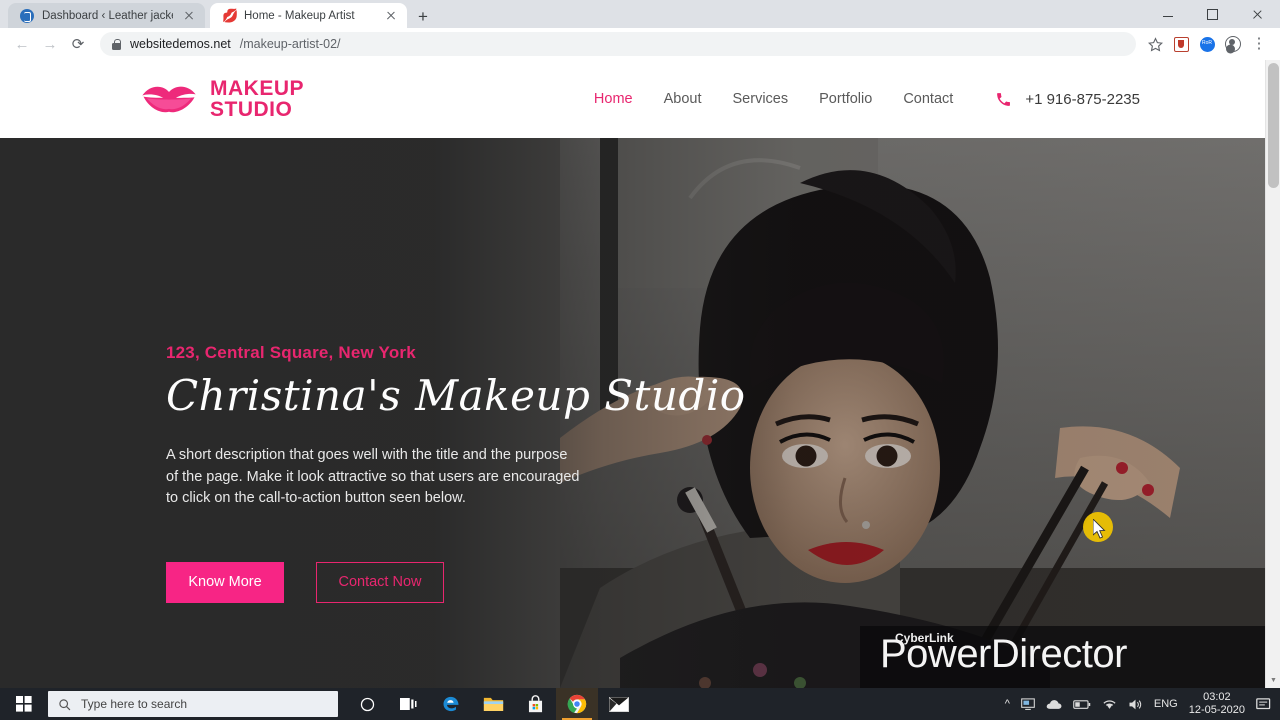  I want to click on mail-icon, so click(619, 704).